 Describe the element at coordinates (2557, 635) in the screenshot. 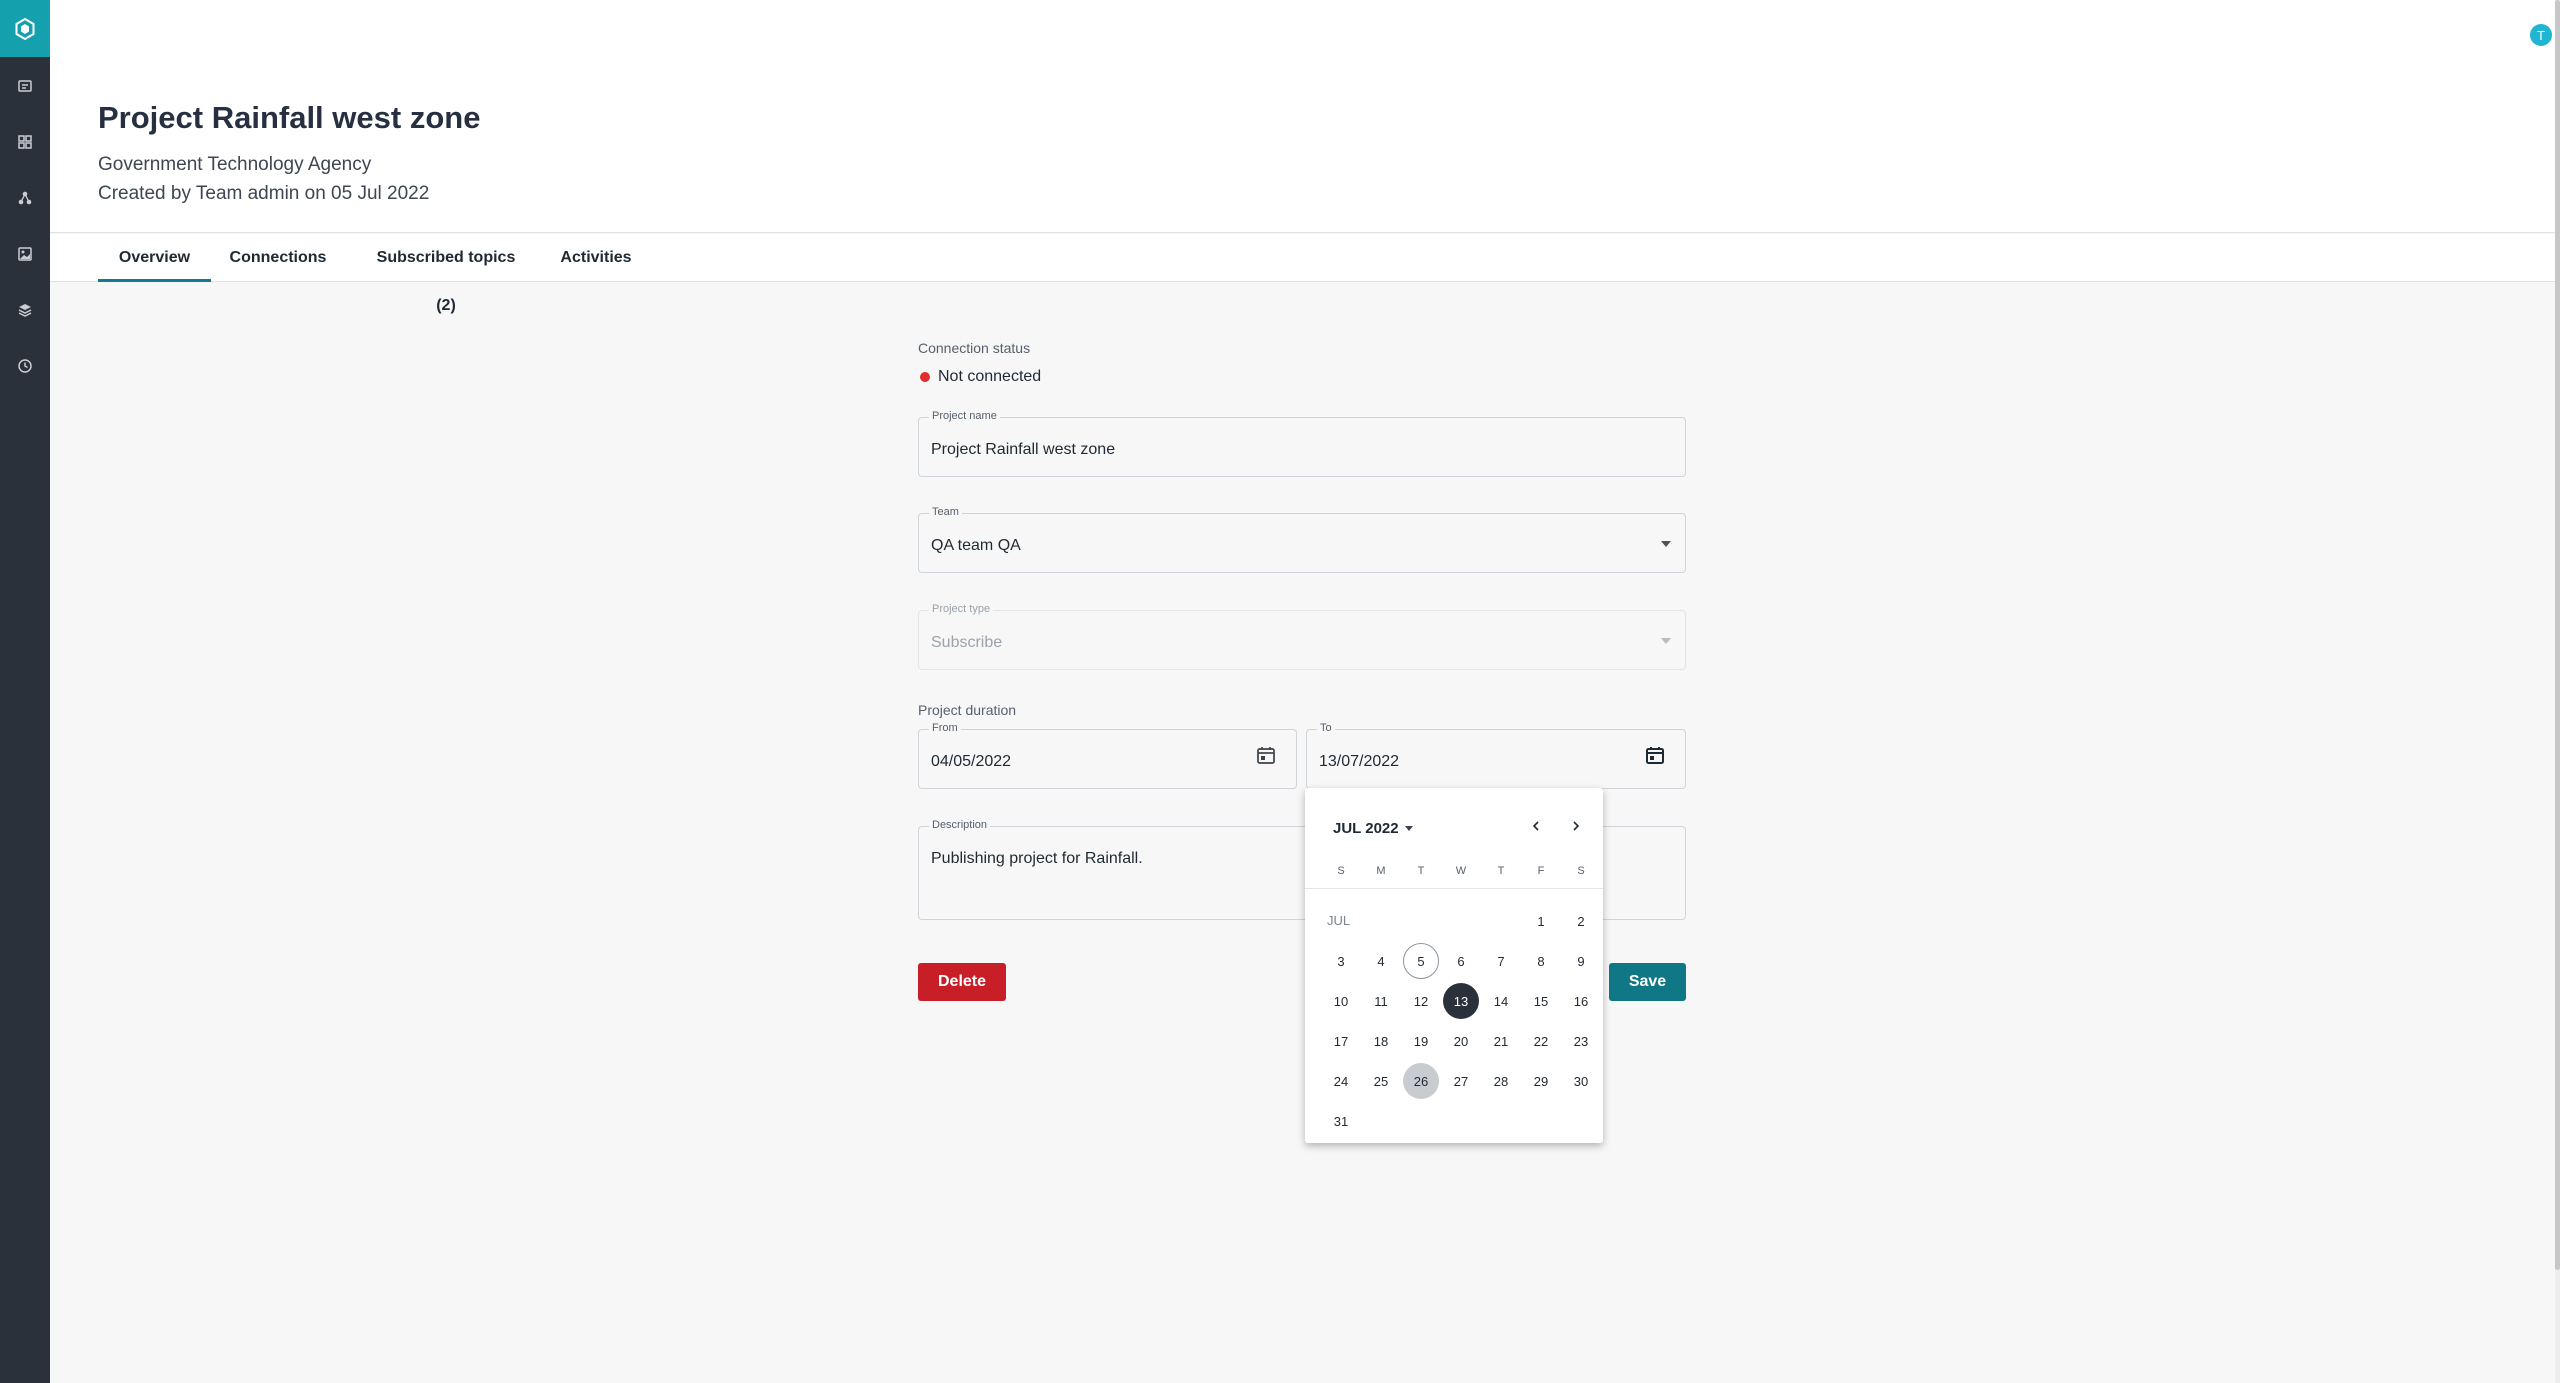

I see `scrollbar-thumb` at that location.